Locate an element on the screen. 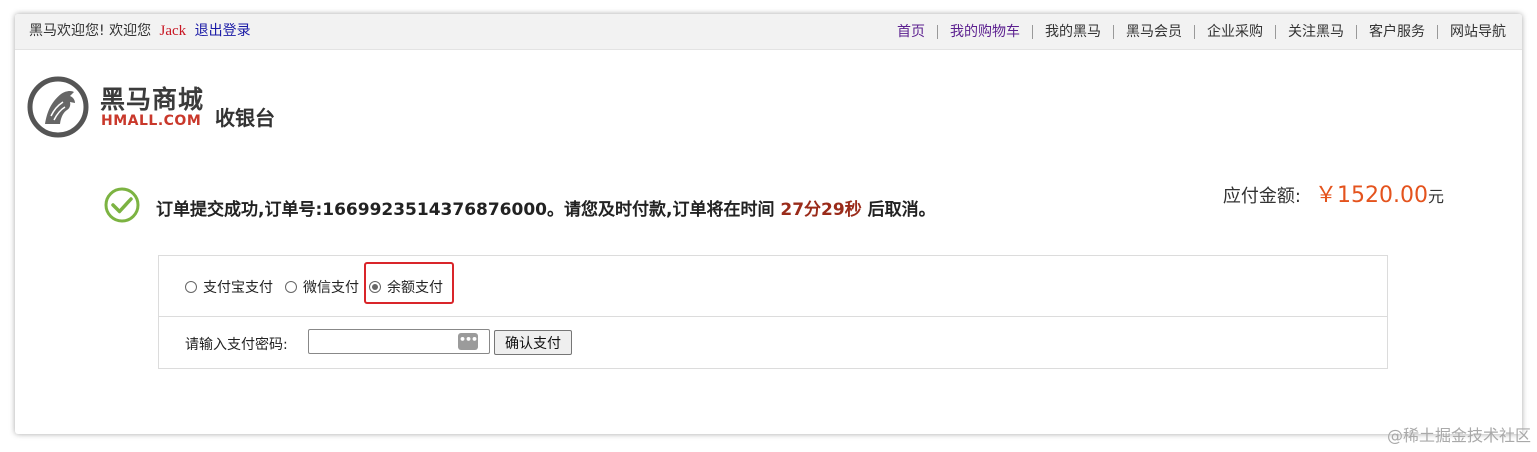 The image size is (1537, 452). nav-enterprise: 企业采购 is located at coordinates (1234, 32).